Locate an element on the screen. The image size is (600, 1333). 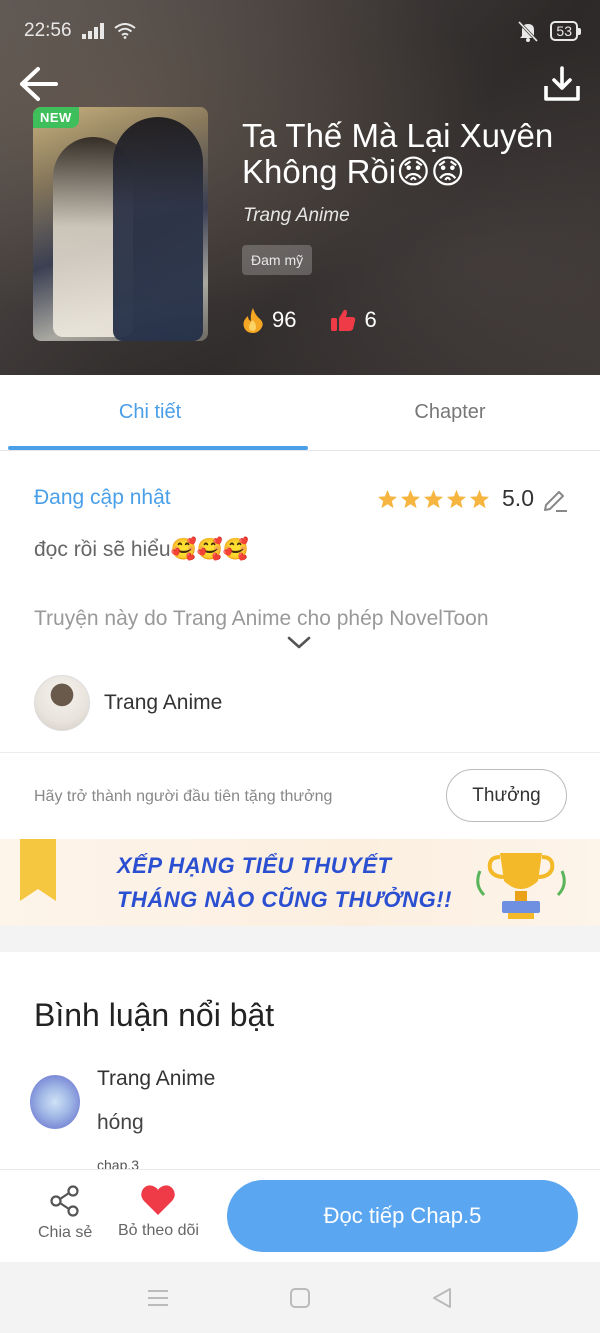
genre-tag: Đam mỹ is located at coordinates (277, 260).